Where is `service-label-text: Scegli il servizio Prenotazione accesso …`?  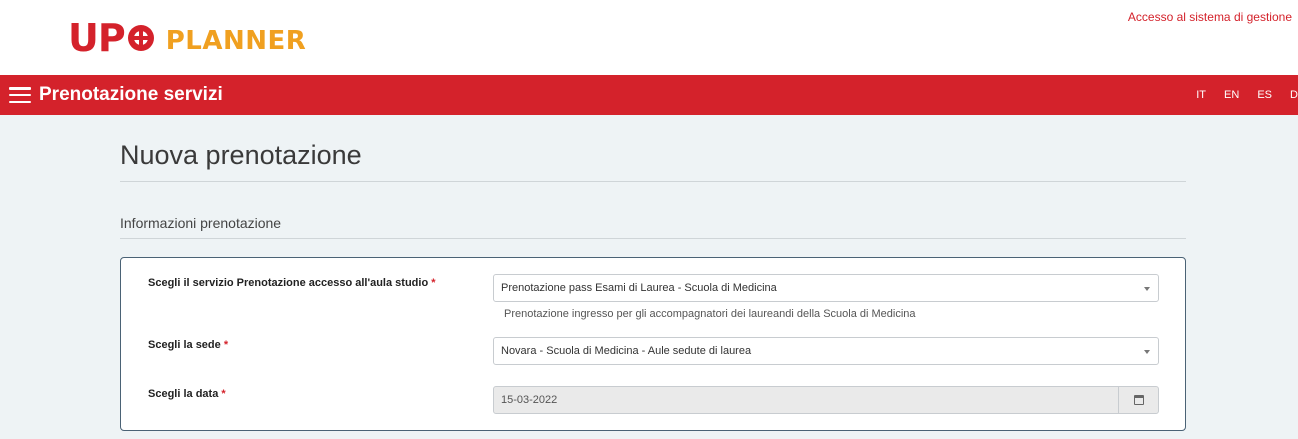 service-label-text: Scegli il servizio Prenotazione accesso … is located at coordinates (288, 283).